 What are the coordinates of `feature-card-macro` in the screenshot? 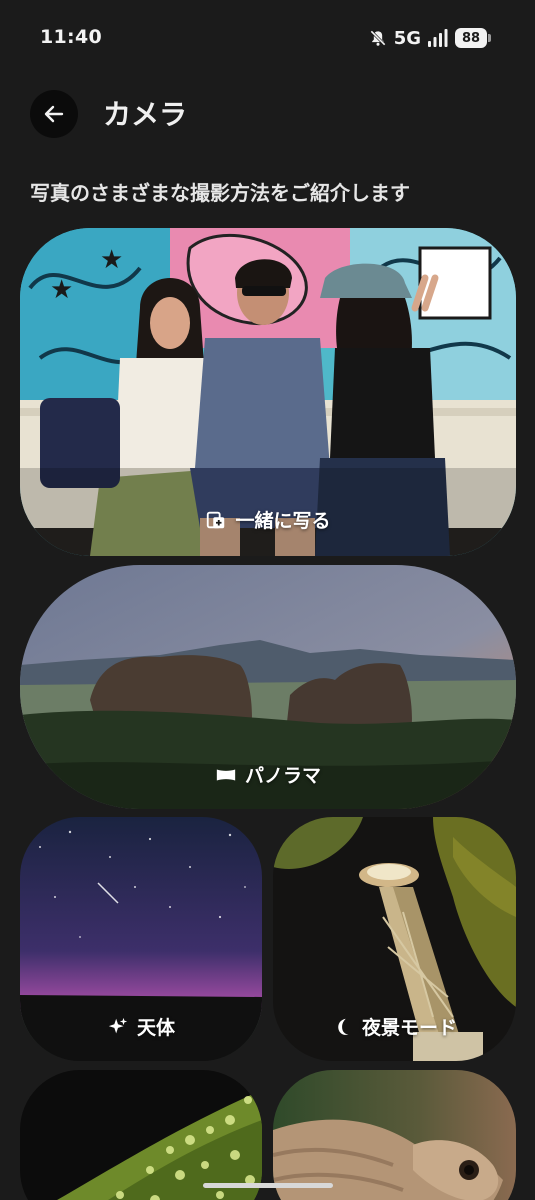 It's located at (141, 1135).